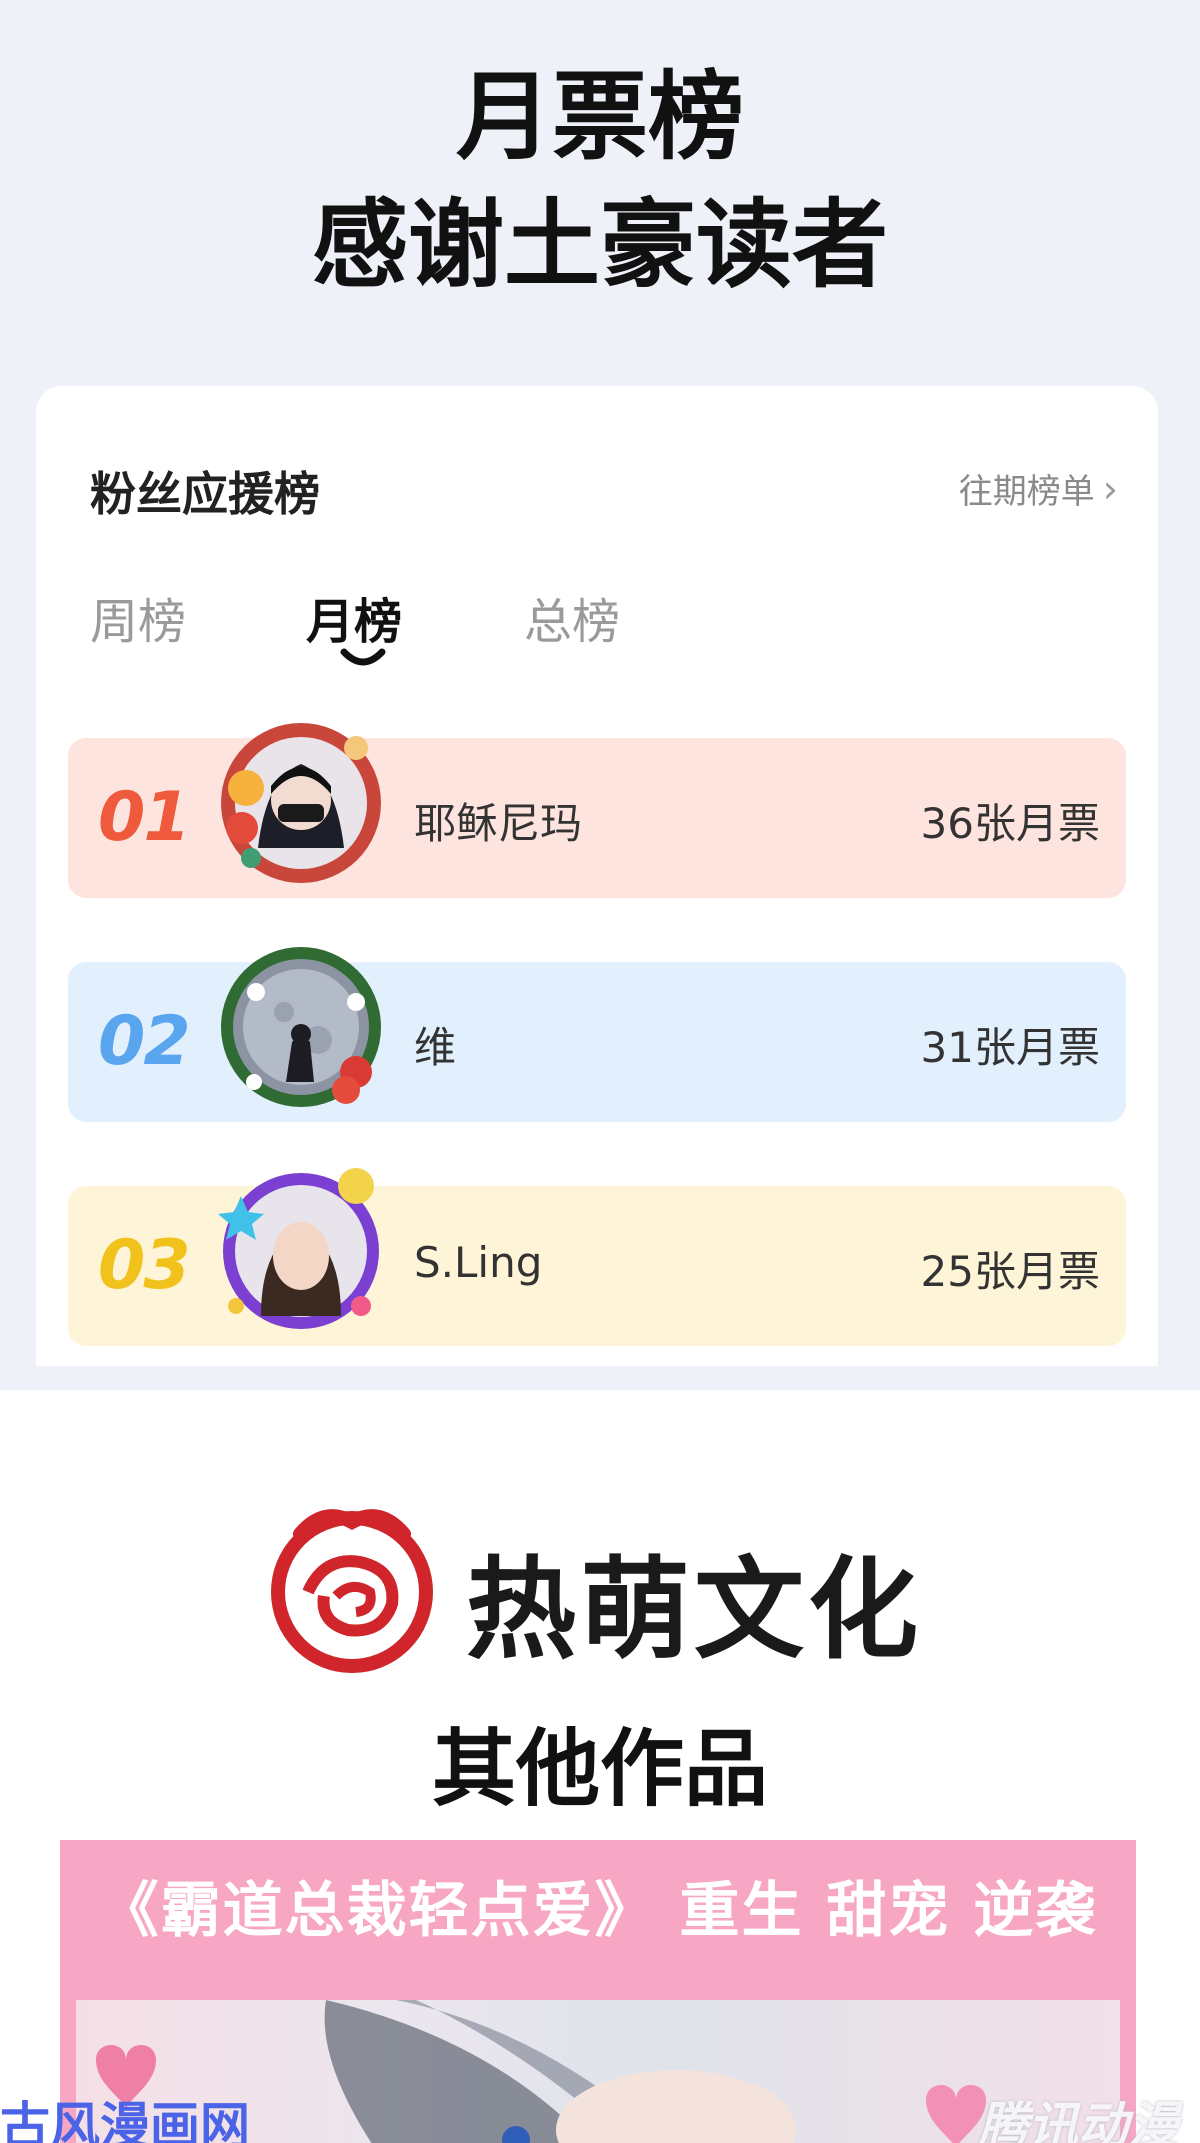 Image resolution: width=1200 pixels, height=2143 pixels. What do you see at coordinates (599, 1769) in the screenshot?
I see `other-works-title: 其他作品` at bounding box center [599, 1769].